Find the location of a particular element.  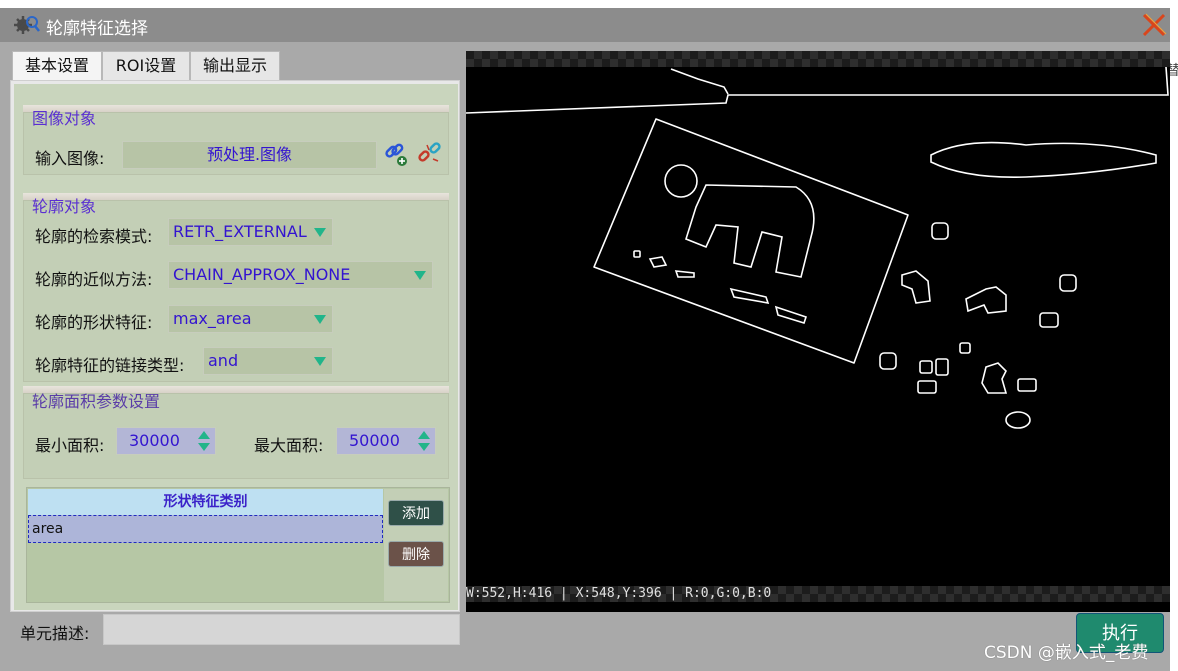

max-area-spinbox: 50000 is located at coordinates (386, 441).